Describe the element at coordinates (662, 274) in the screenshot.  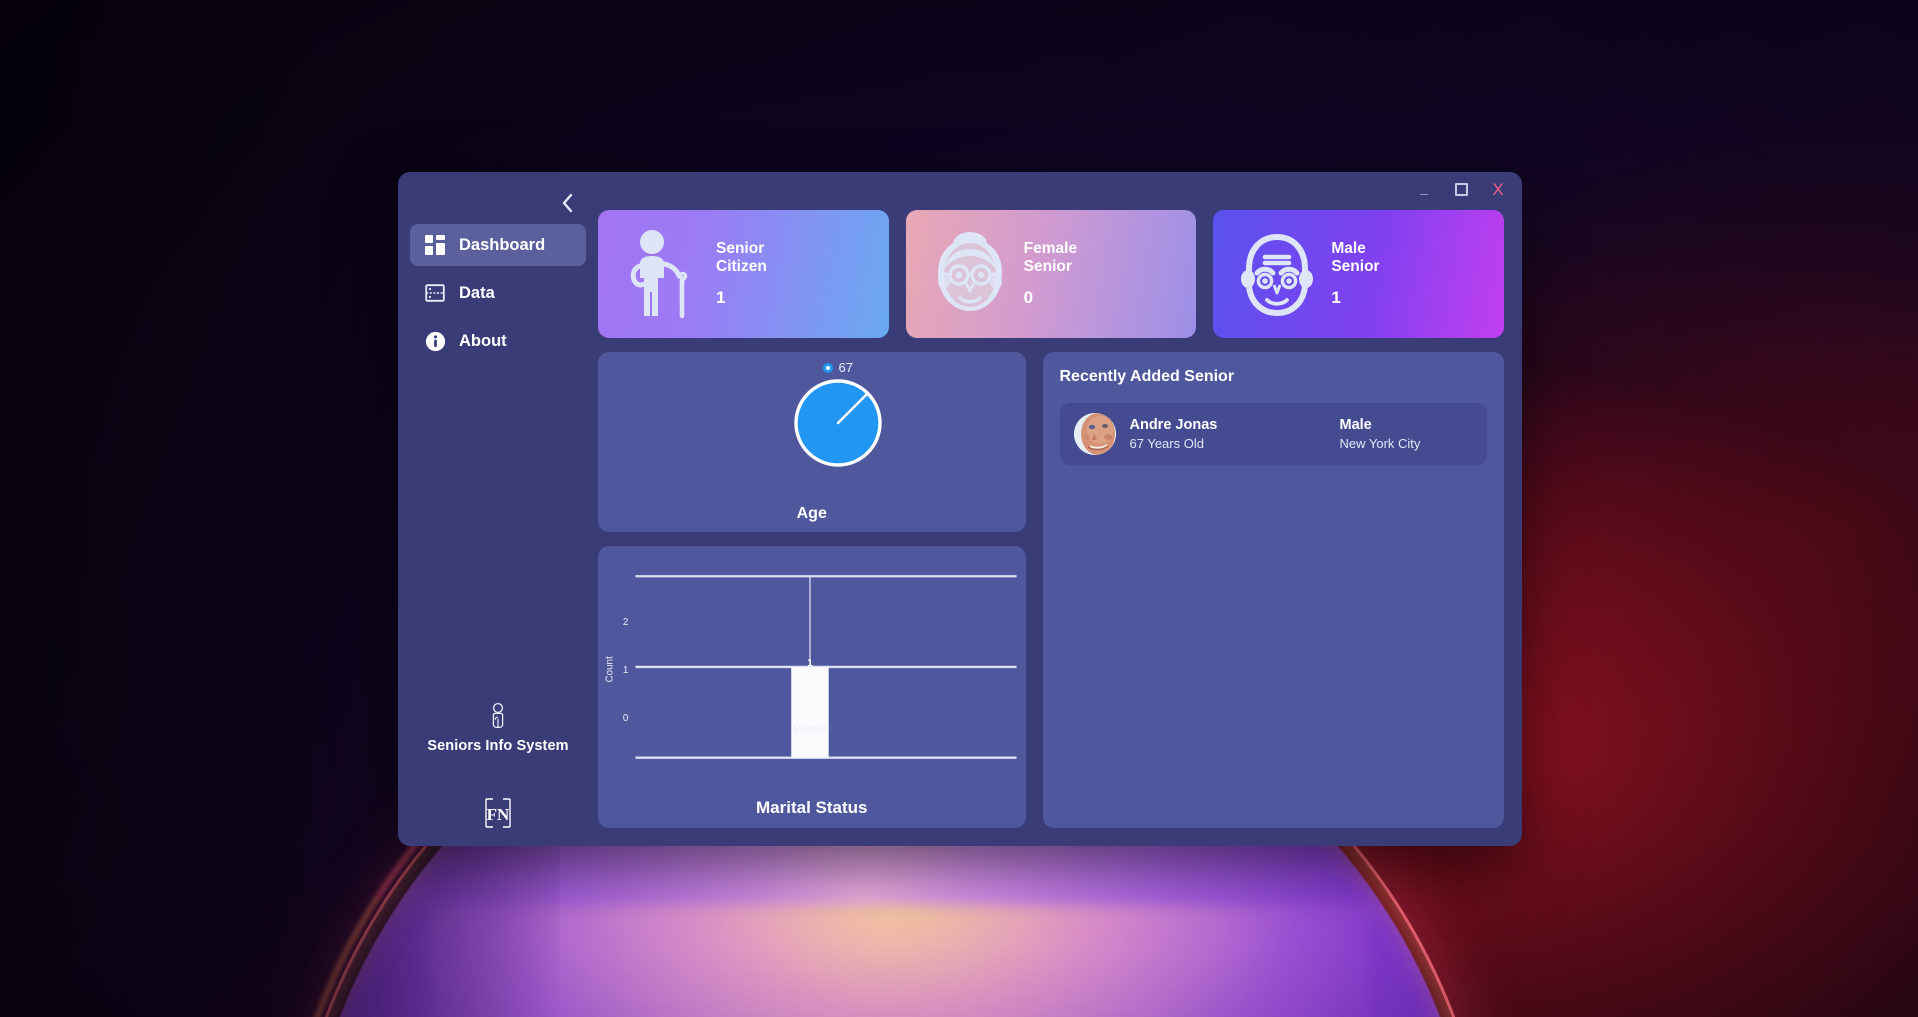
I see `elderly-person-cane-icon` at that location.